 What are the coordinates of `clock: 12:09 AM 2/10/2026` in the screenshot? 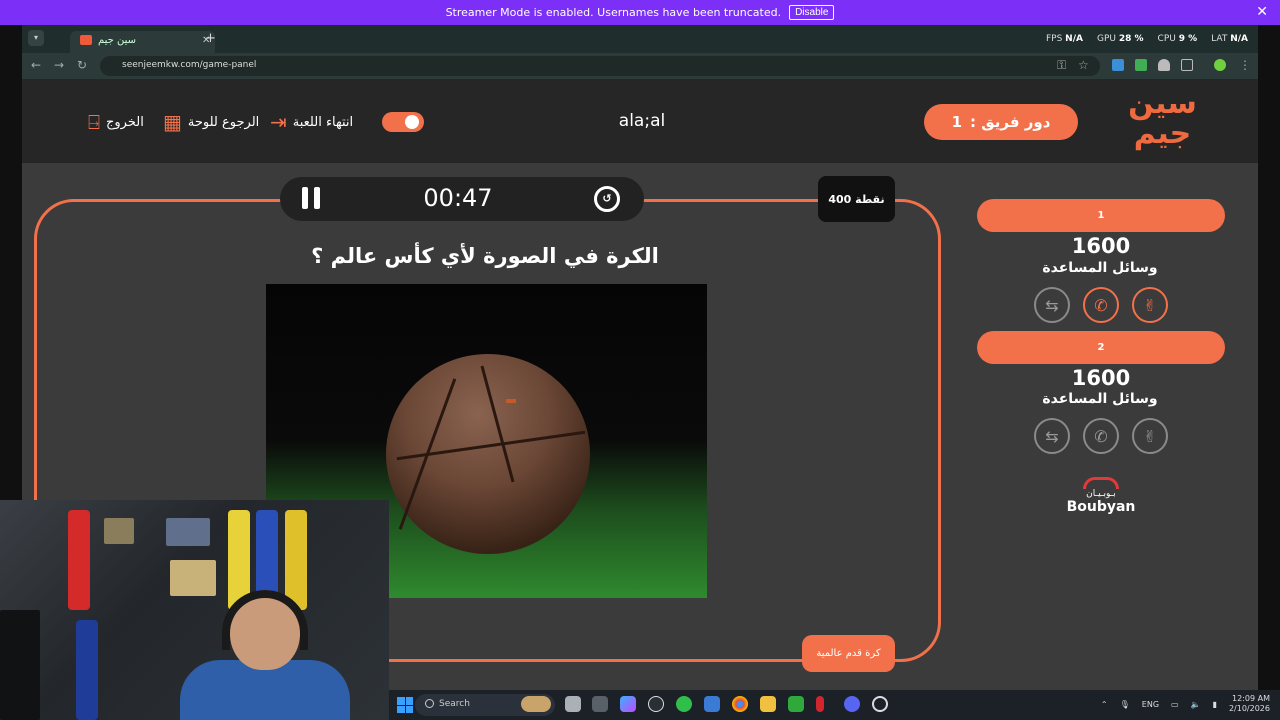 It's located at (1249, 704).